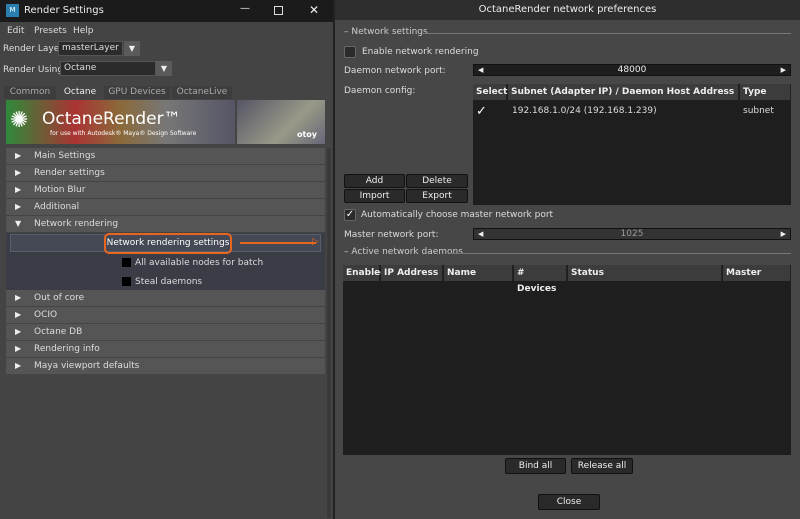  What do you see at coordinates (165, 332) in the screenshot?
I see `section-octane-db: ▶ Octane DB` at bounding box center [165, 332].